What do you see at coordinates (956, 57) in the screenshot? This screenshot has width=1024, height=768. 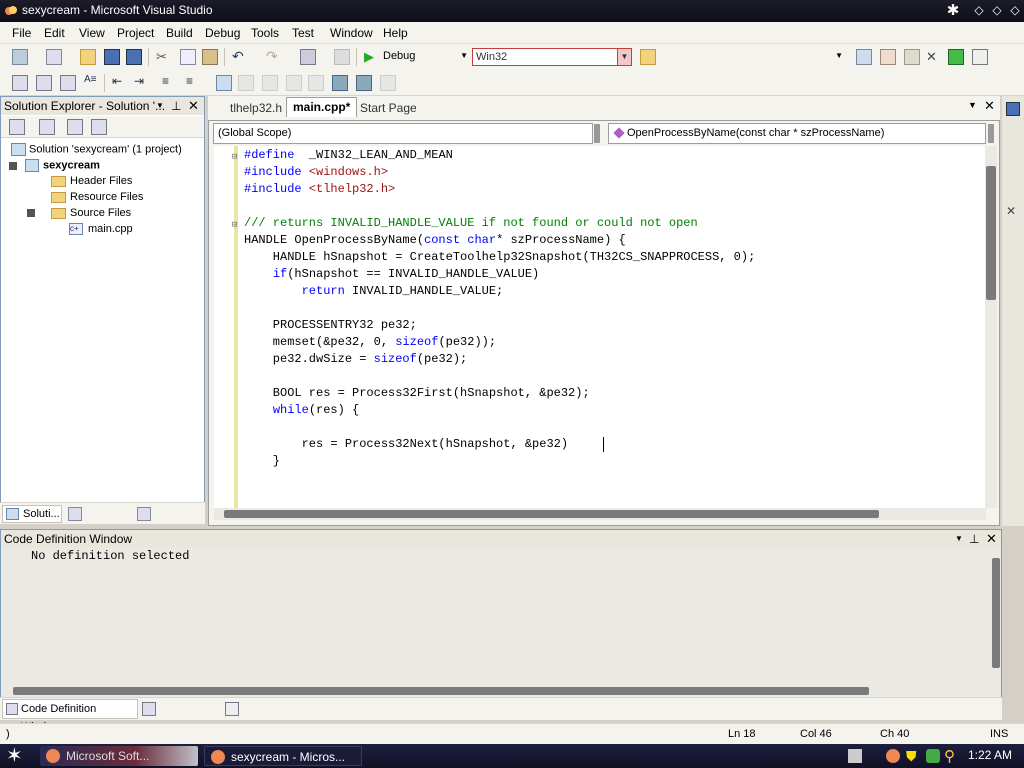 I see `start-page-icon` at bounding box center [956, 57].